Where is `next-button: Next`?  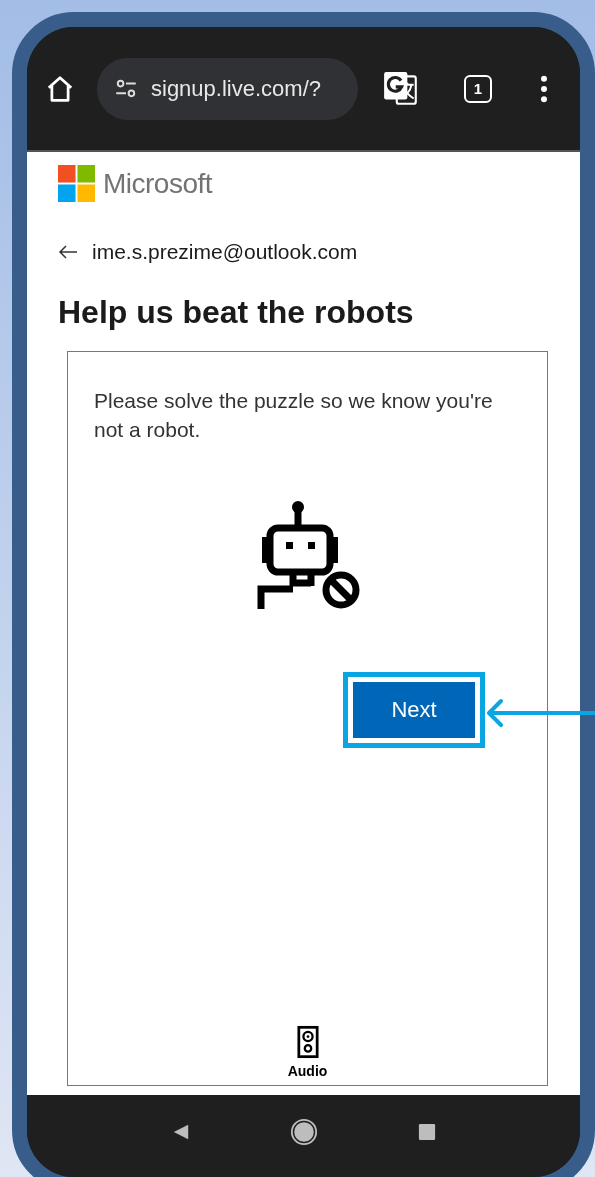
next-button: Next is located at coordinates (414, 710).